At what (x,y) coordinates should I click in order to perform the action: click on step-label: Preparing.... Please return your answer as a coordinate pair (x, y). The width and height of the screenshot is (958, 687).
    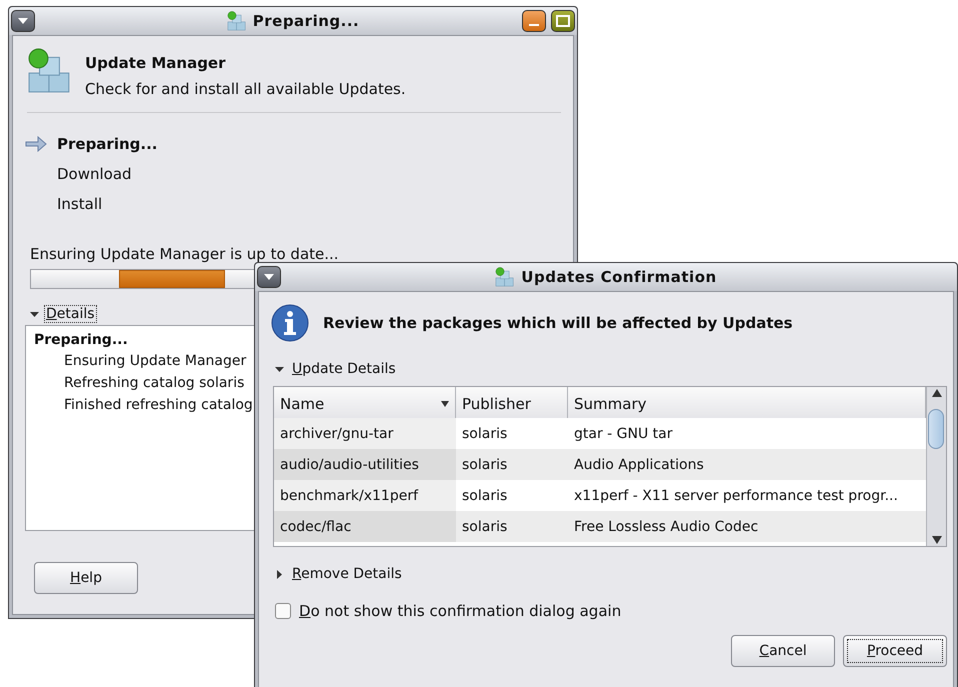
    Looking at the image, I should click on (107, 144).